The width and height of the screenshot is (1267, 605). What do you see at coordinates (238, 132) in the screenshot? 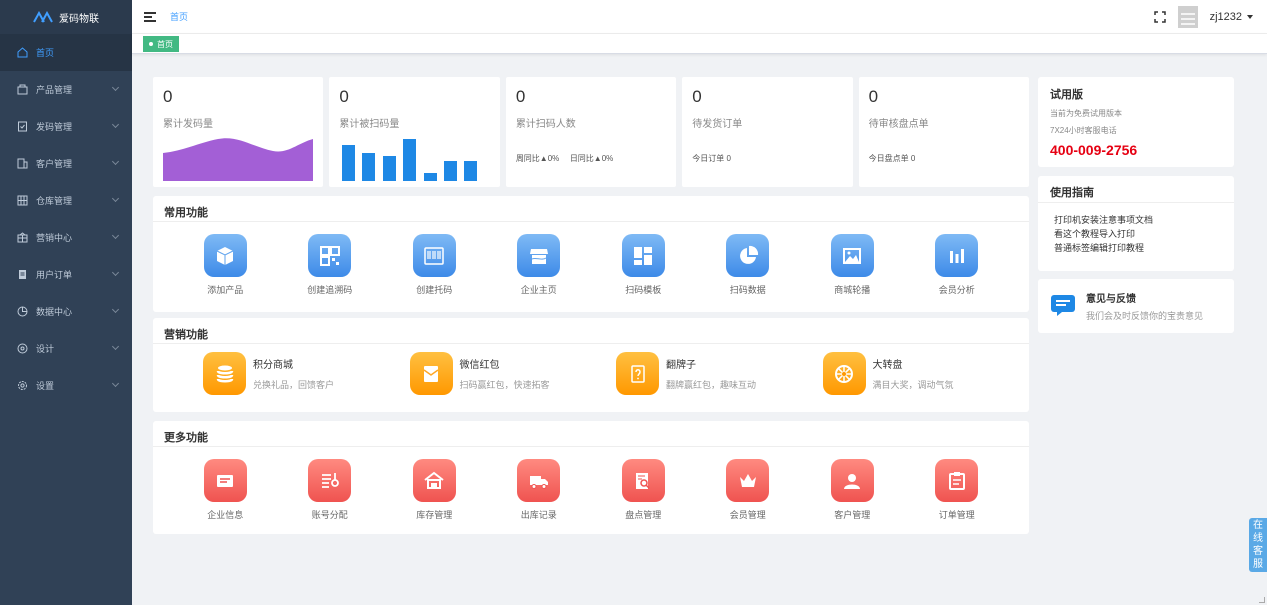
I see `stat-card-issued: 0 累计发码量` at bounding box center [238, 132].